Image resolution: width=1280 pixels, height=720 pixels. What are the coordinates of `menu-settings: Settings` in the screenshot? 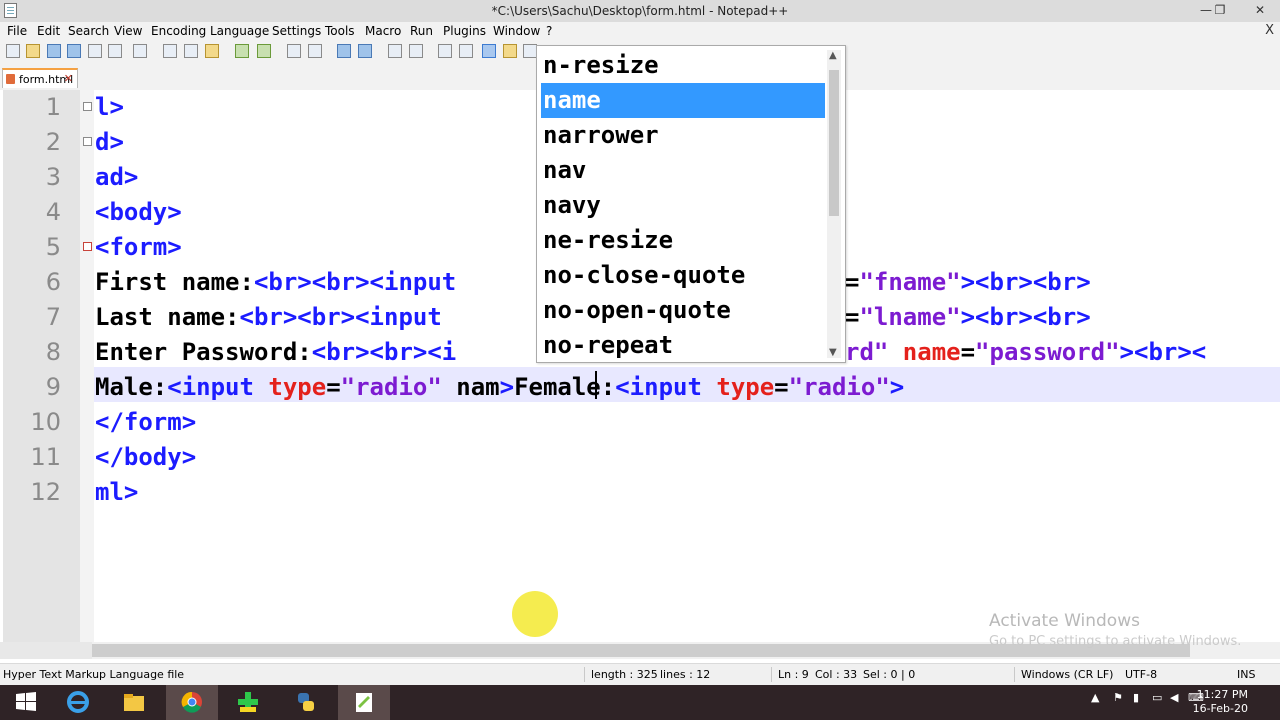 It's located at (296, 31).